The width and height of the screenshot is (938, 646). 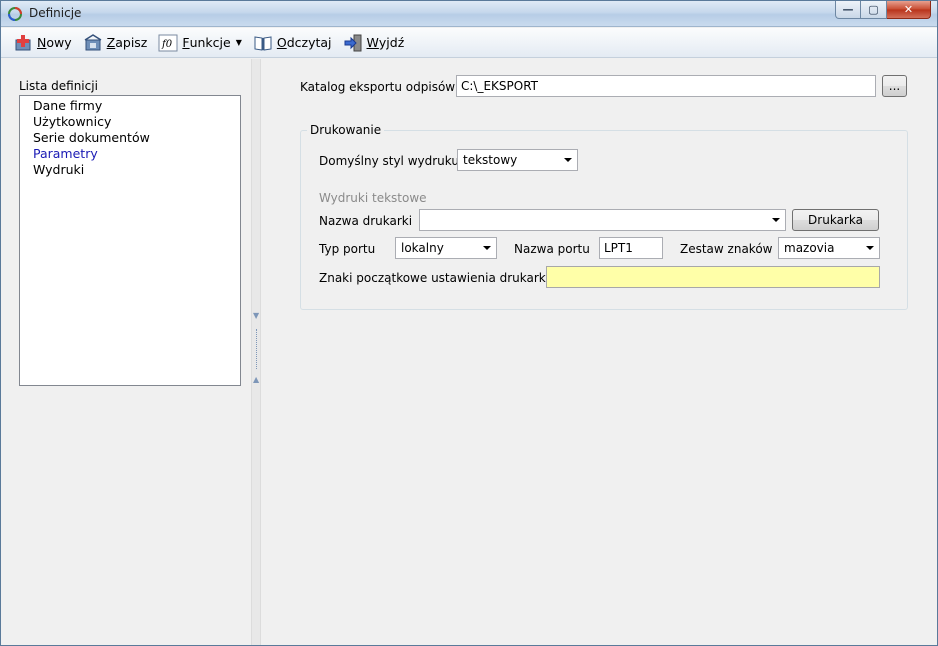 I want to click on chevron-down-icon: ▼, so click(x=238, y=42).